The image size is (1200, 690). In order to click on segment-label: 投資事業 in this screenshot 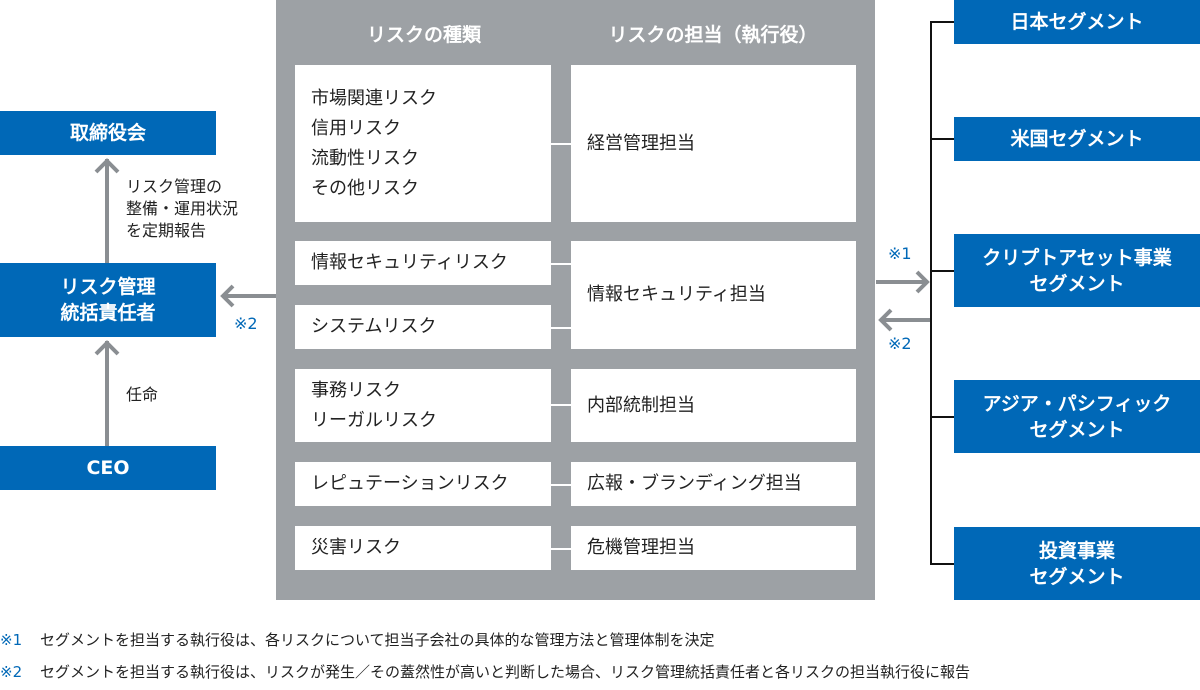, I will do `click(1076, 550)`.